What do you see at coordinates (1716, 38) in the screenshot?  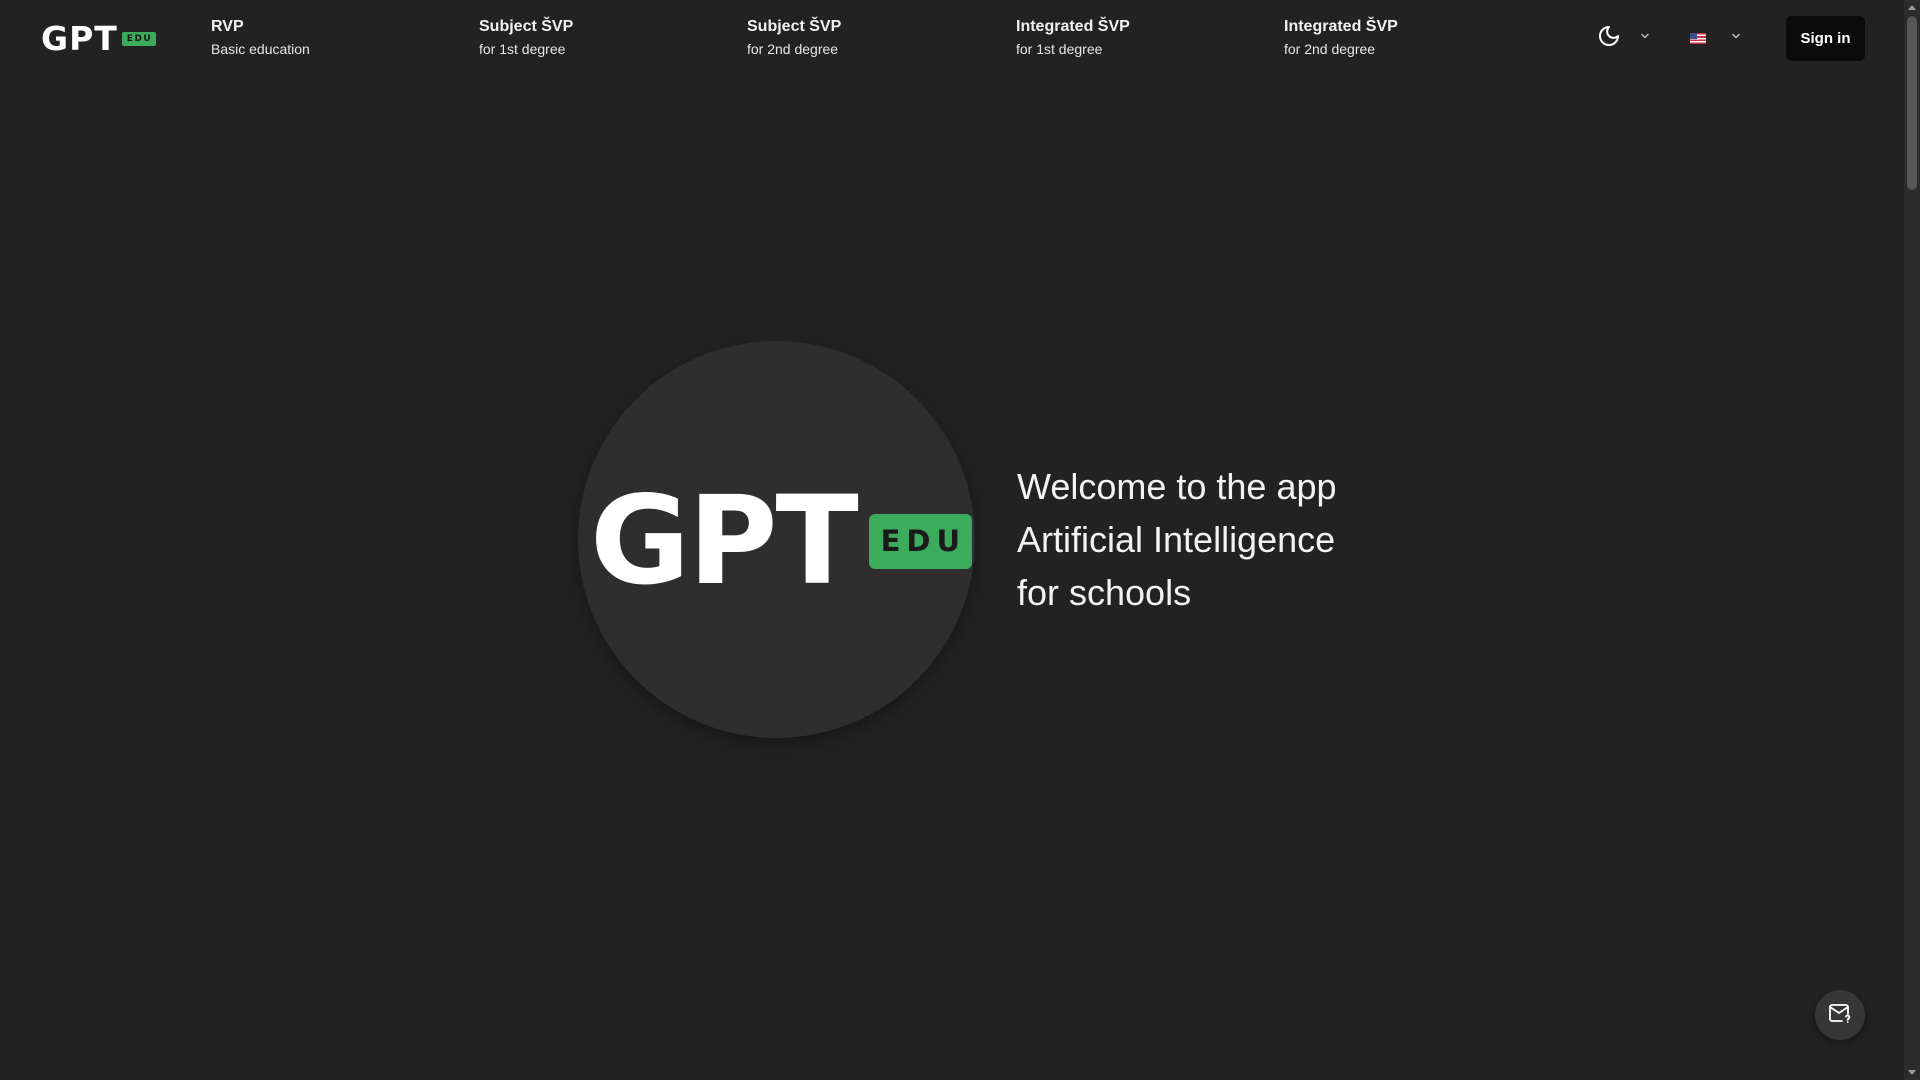 I see `language-selector` at bounding box center [1716, 38].